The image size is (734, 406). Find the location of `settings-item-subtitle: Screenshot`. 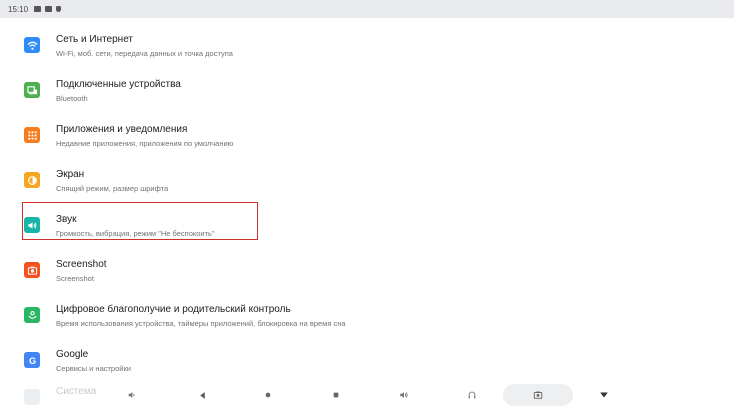

settings-item-subtitle: Screenshot is located at coordinates (75, 278).